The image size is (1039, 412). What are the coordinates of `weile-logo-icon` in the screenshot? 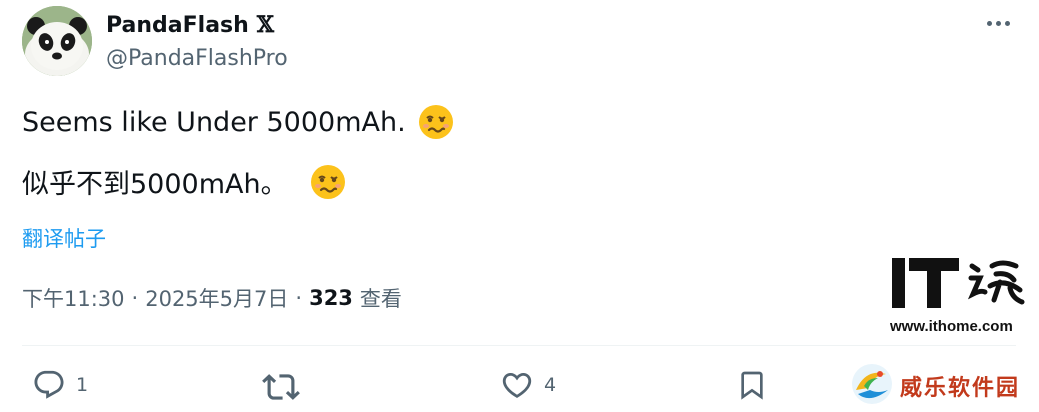 It's located at (872, 384).